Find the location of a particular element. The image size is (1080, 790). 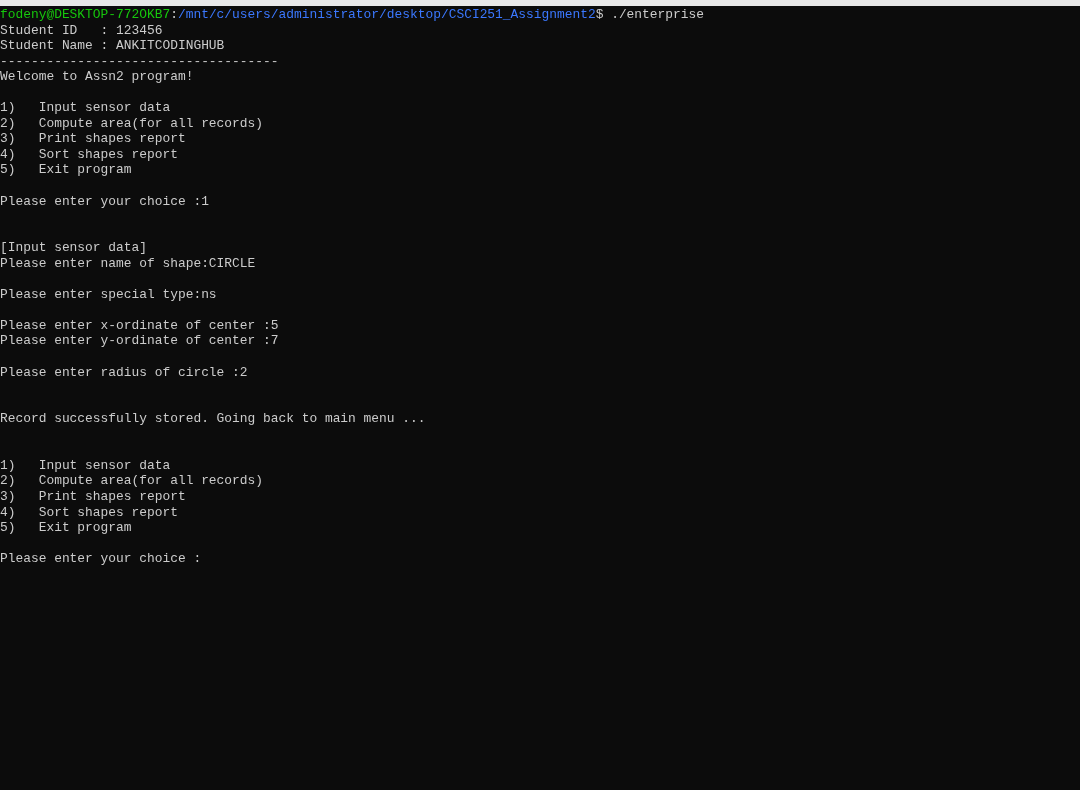

terminal-output-line: Please enter y-ordinate of center :7 is located at coordinates (139, 341).